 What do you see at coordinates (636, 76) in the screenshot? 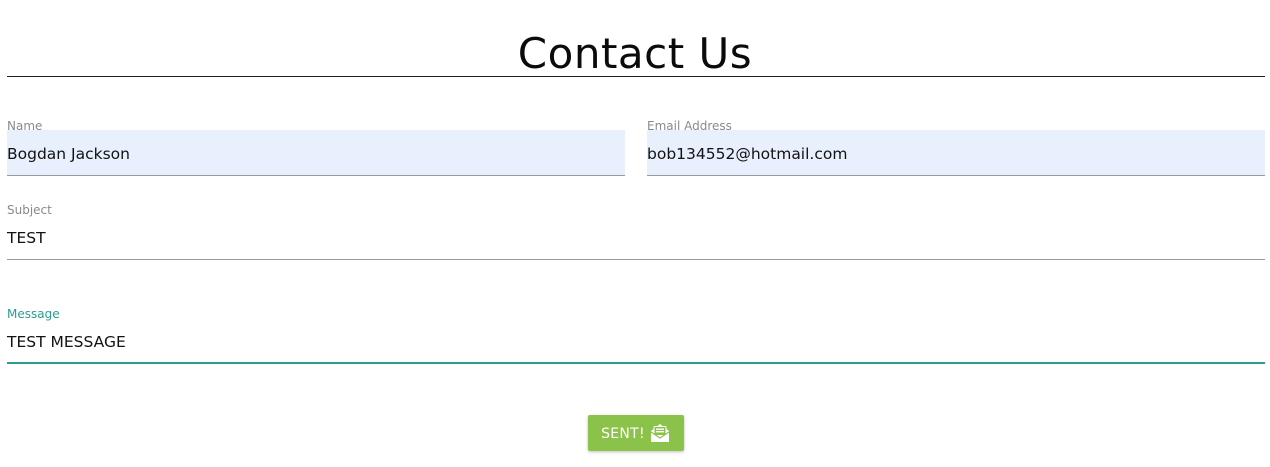
I see `title-divider` at bounding box center [636, 76].